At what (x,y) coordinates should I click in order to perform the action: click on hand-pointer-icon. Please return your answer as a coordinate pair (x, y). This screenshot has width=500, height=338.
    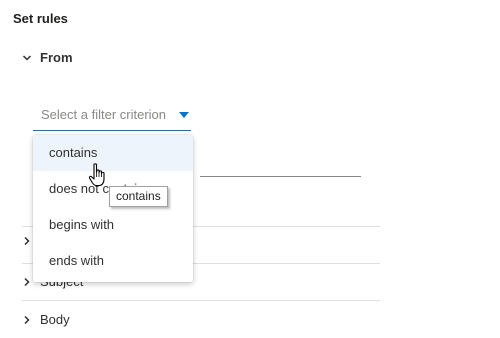
    Looking at the image, I should click on (96, 175).